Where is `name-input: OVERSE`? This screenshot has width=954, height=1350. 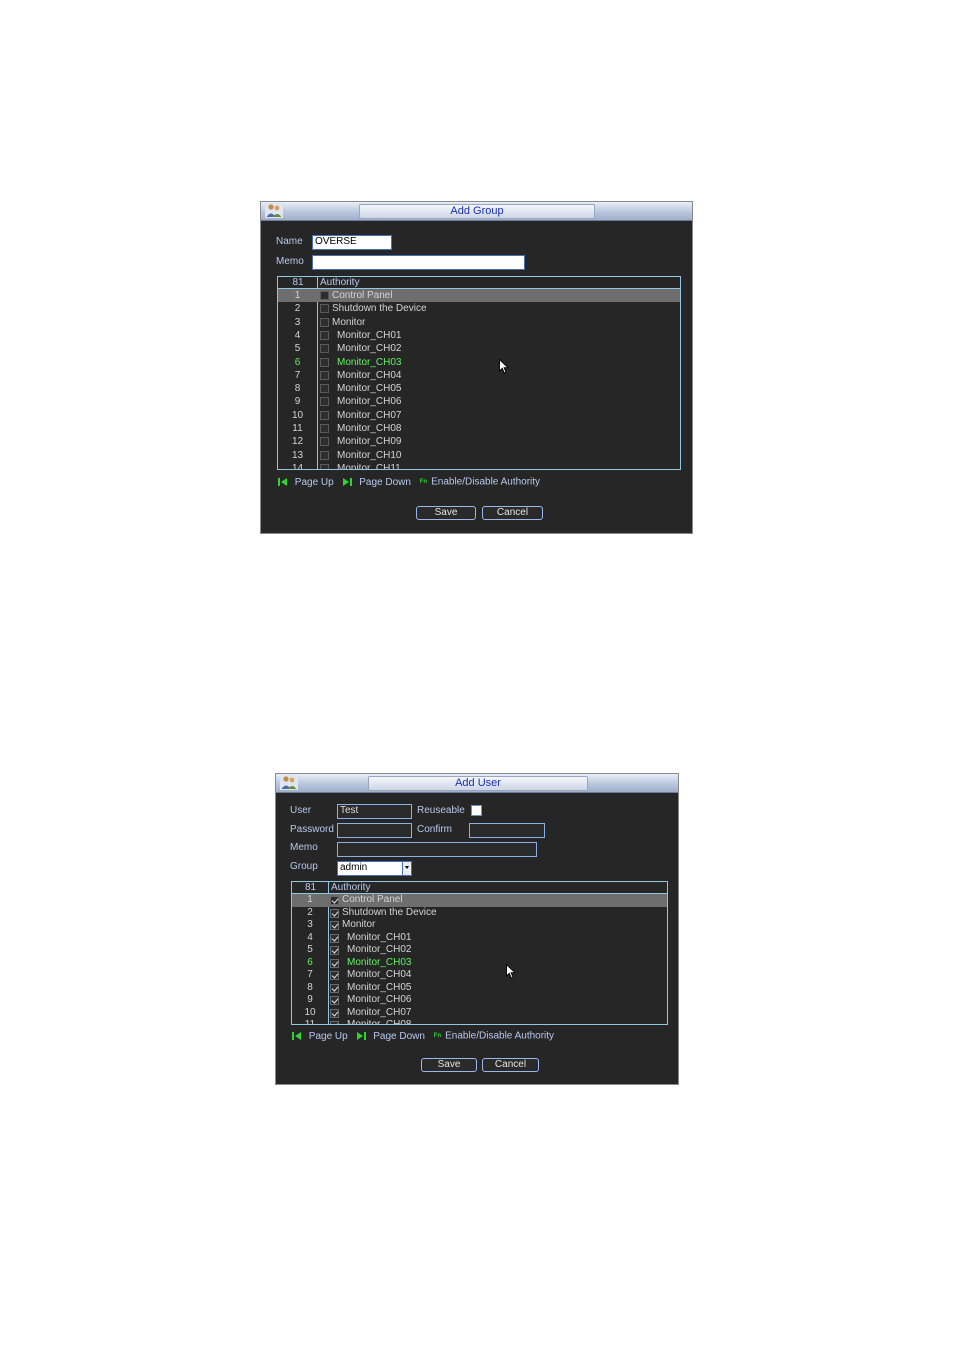 name-input: OVERSE is located at coordinates (352, 242).